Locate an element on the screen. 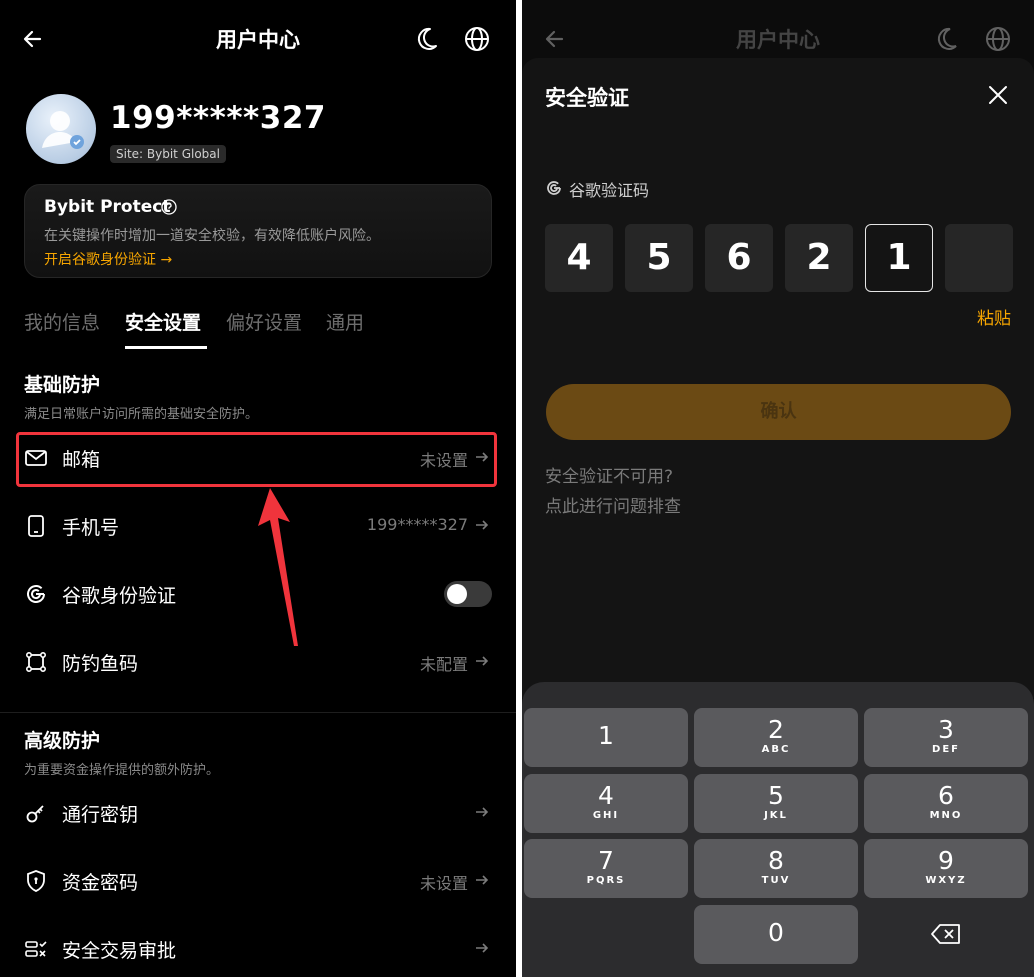  key-1: 1 is located at coordinates (606, 737).